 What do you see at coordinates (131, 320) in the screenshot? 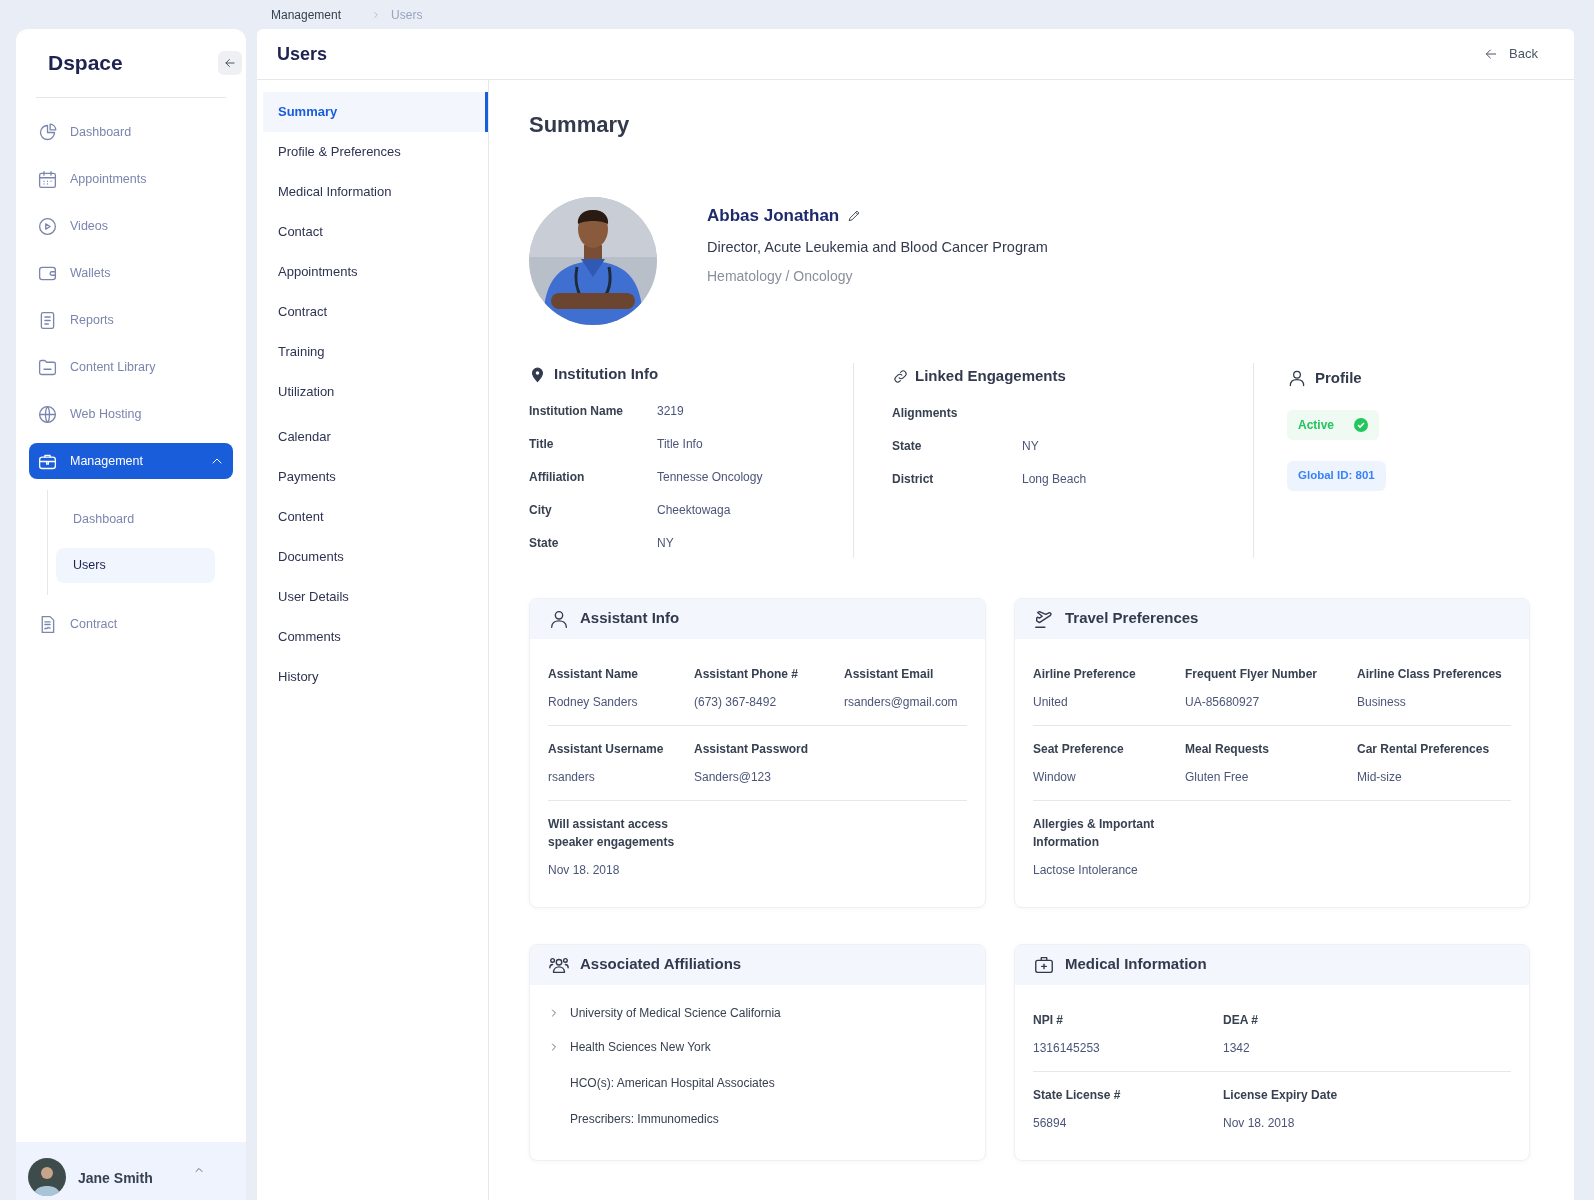
I see `nav-item: Reports` at bounding box center [131, 320].